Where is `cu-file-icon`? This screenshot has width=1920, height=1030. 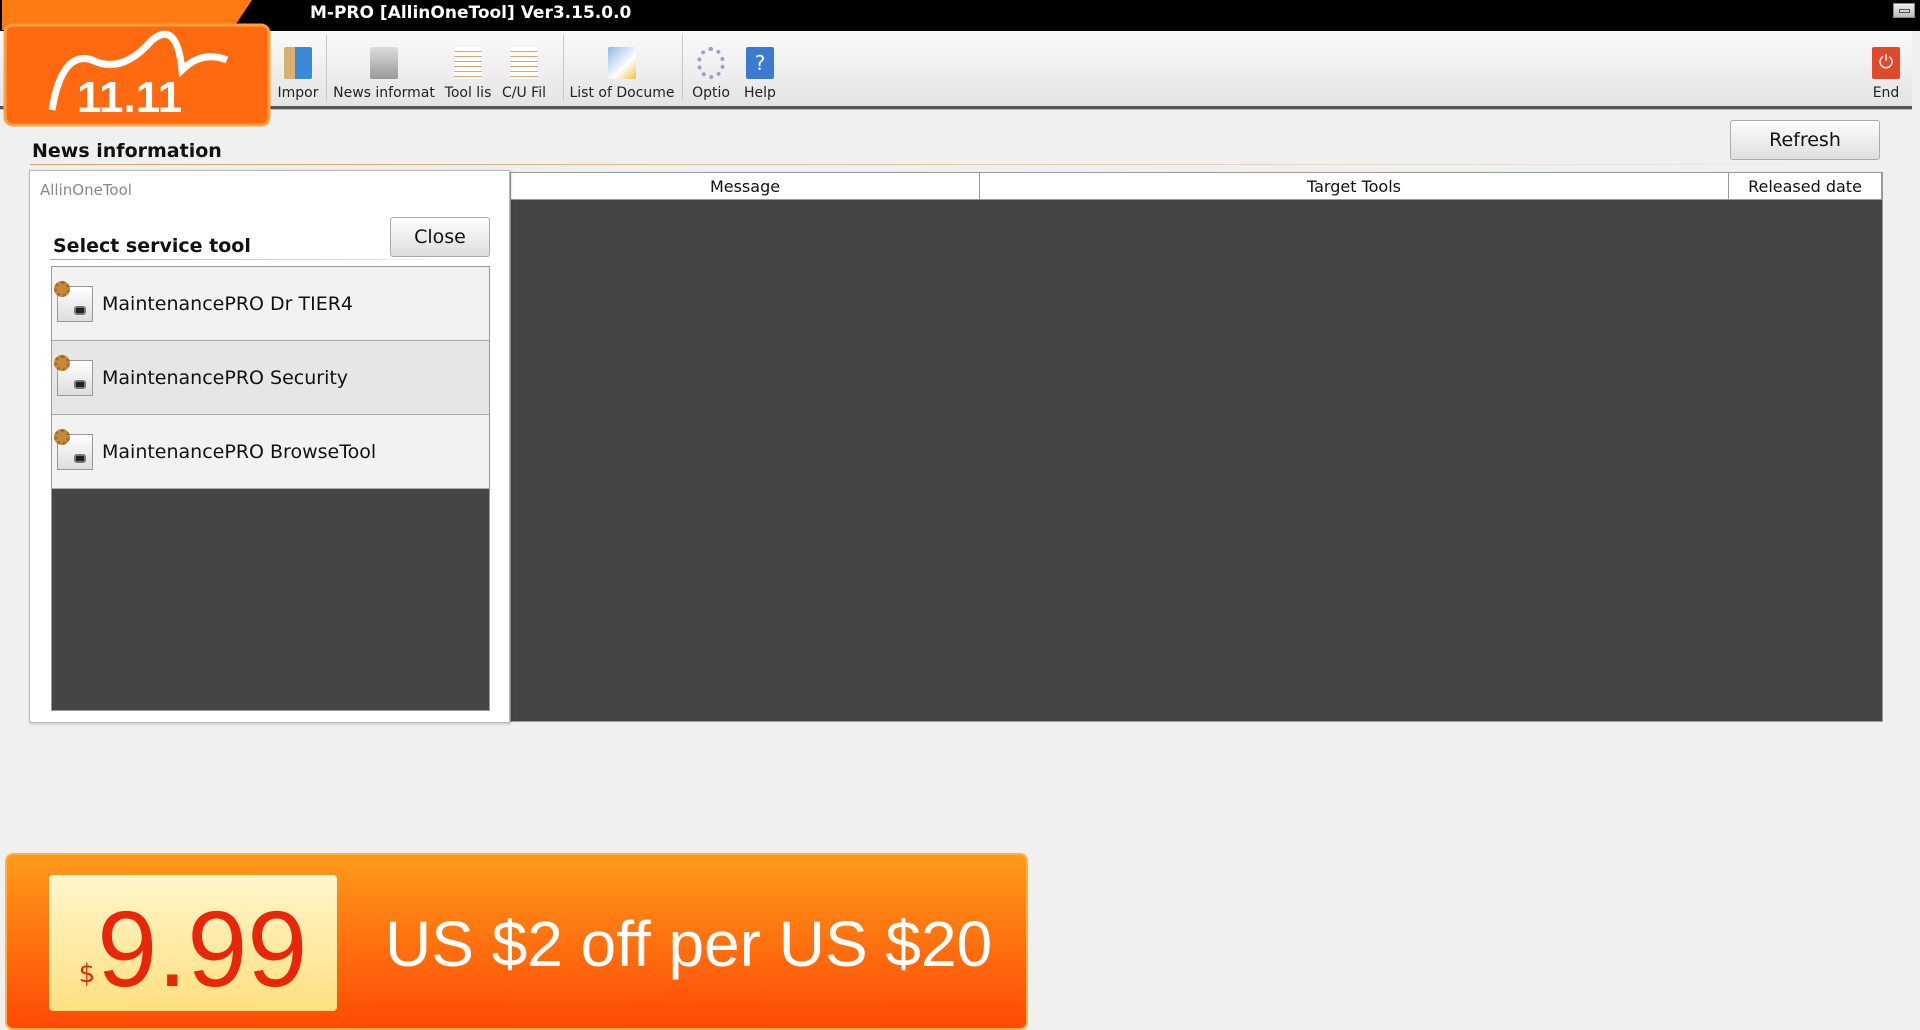
cu-file-icon is located at coordinates (524, 63).